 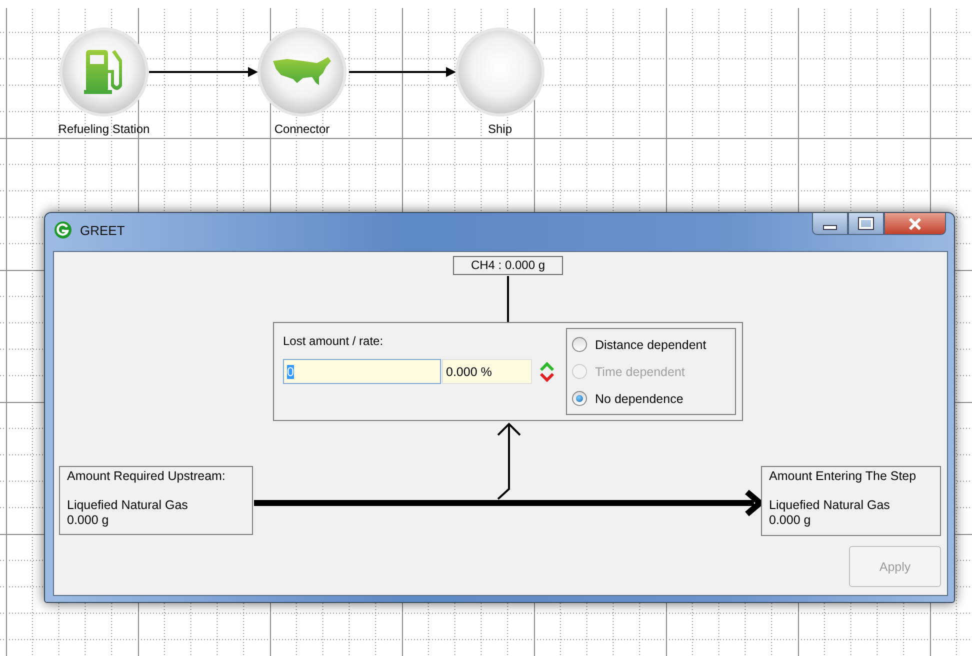 I want to click on radio-label: No dependence, so click(x=639, y=399).